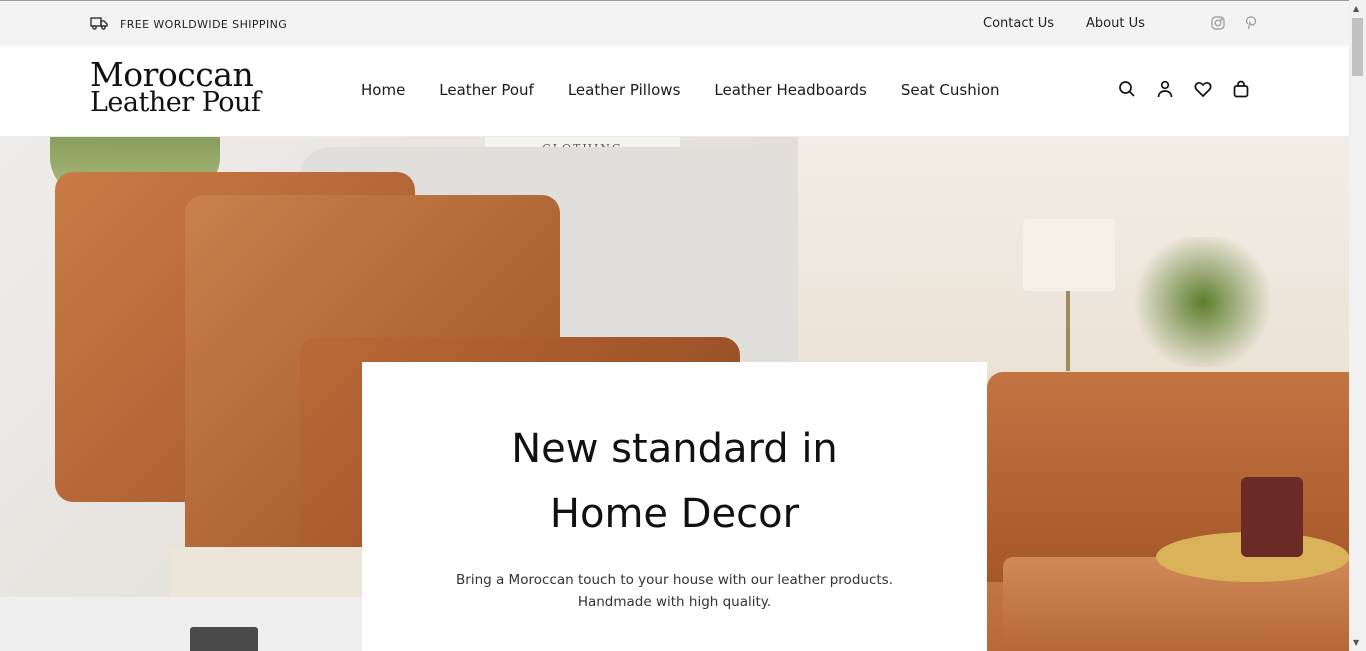 This screenshot has width=1366, height=651. What do you see at coordinates (1018, 23) in the screenshot?
I see `contact-us-link: Contact Us` at bounding box center [1018, 23].